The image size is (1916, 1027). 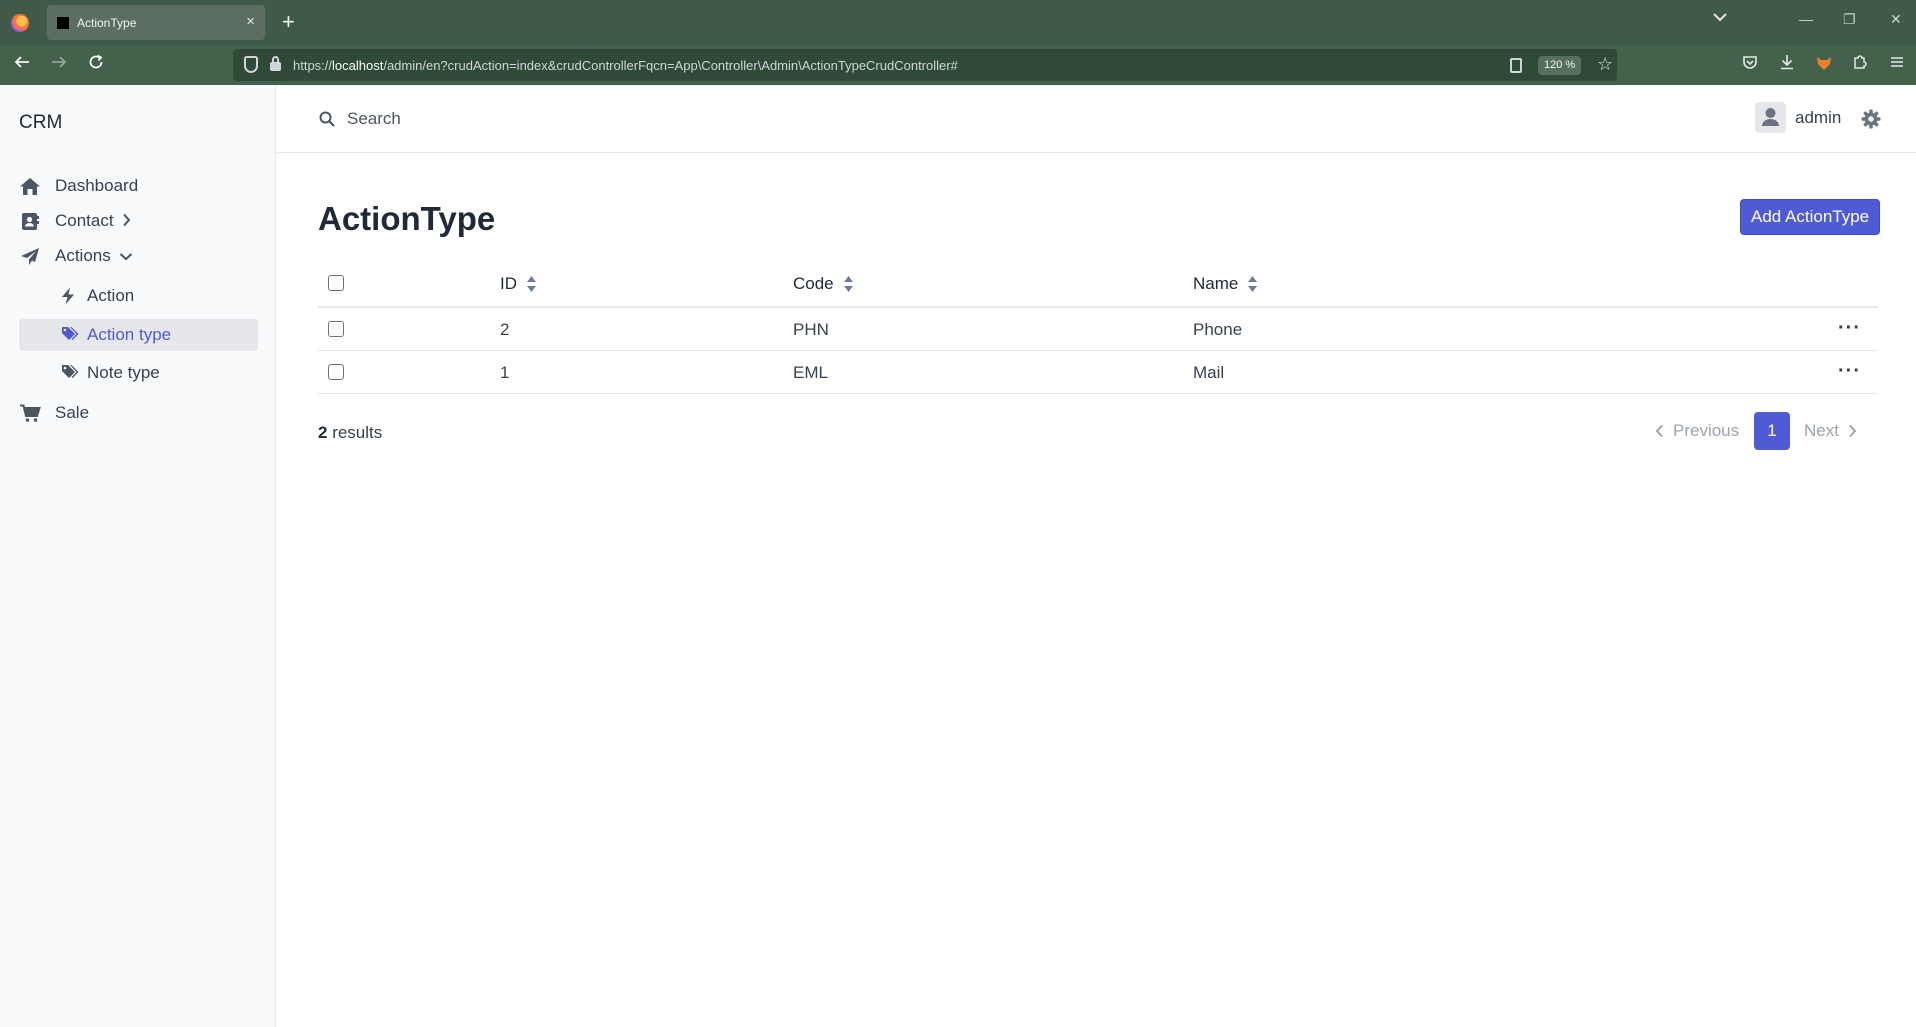 What do you see at coordinates (70, 296) in the screenshot?
I see `bolt-icon` at bounding box center [70, 296].